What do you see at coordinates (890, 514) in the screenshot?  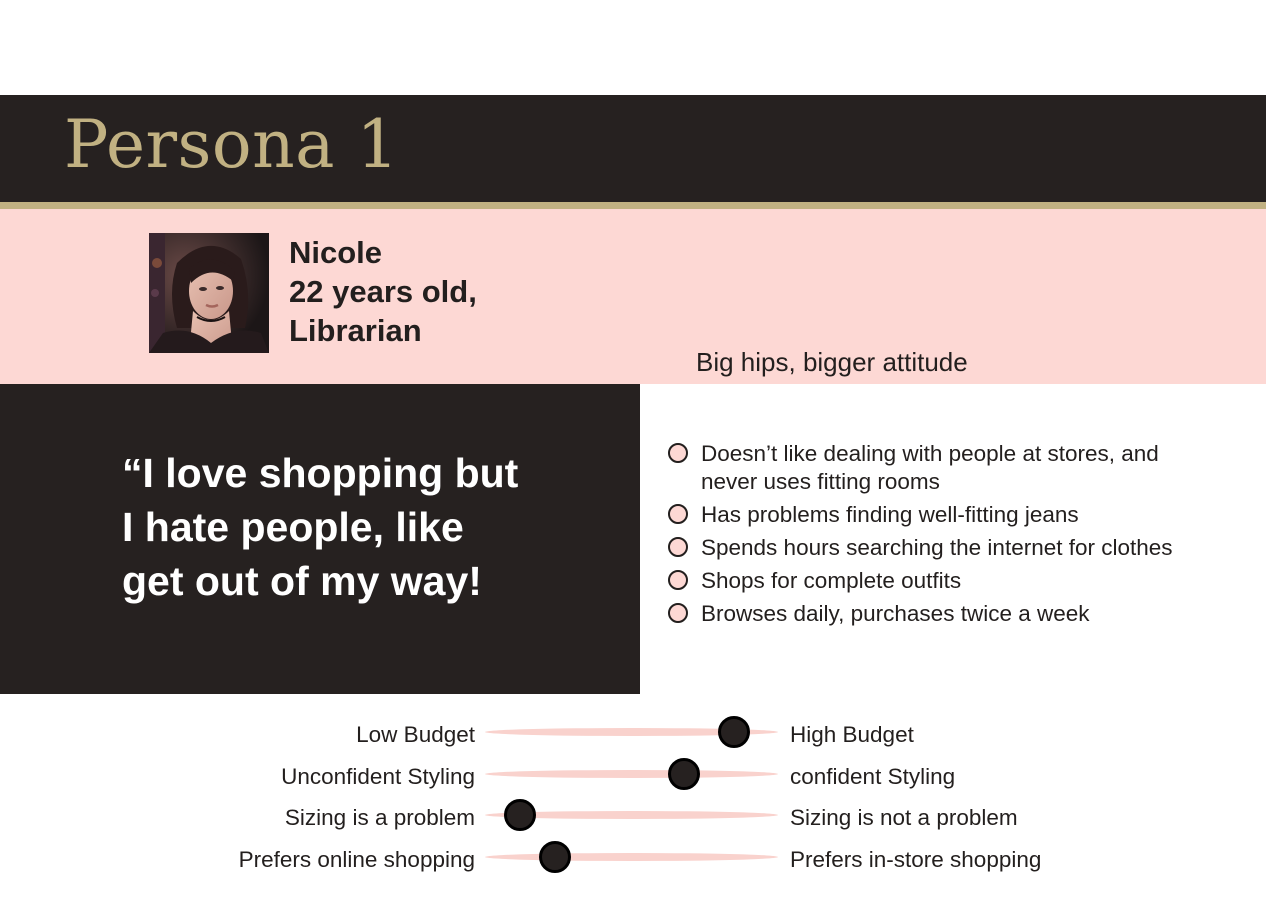 I see `trait-text: Has problems finding well-fitting jeans` at bounding box center [890, 514].